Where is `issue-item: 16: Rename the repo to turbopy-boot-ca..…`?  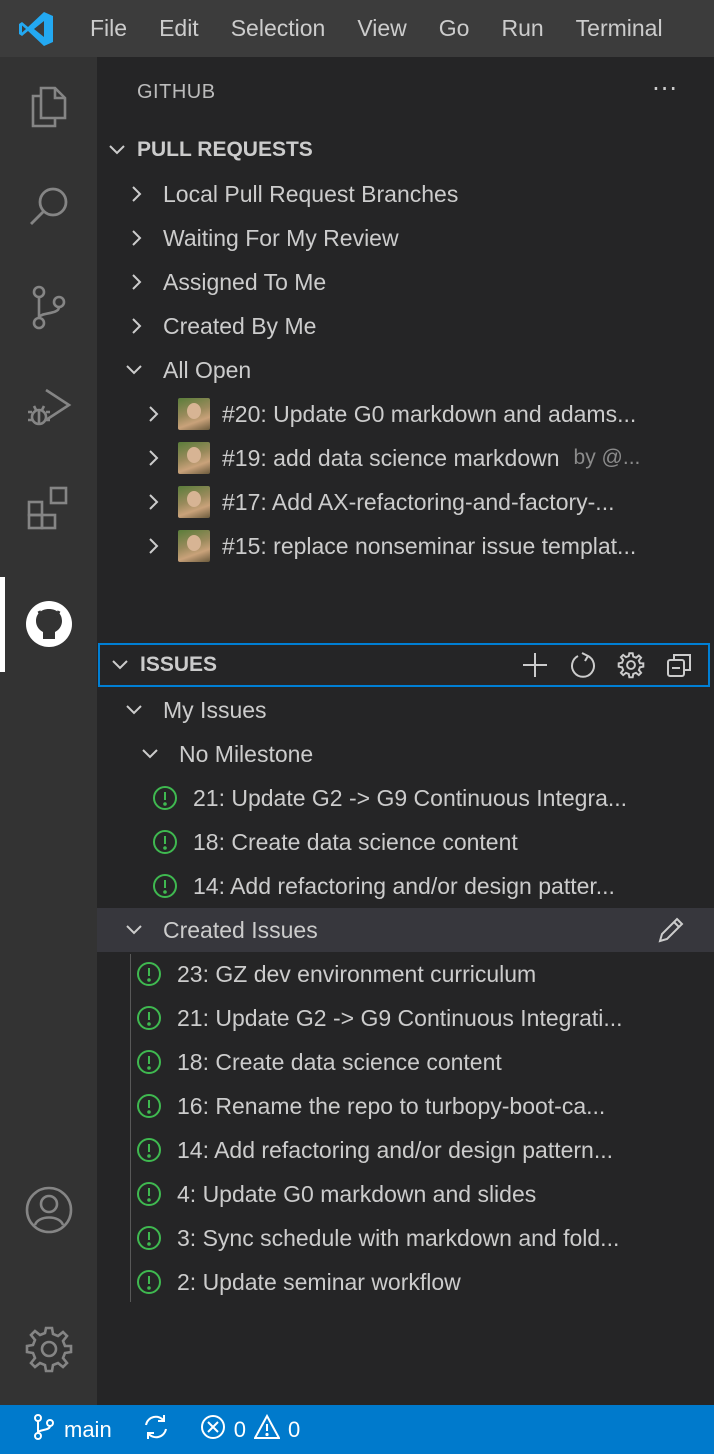
issue-item: 16: Rename the repo to turbopy-boot-ca..… is located at coordinates (405, 1106).